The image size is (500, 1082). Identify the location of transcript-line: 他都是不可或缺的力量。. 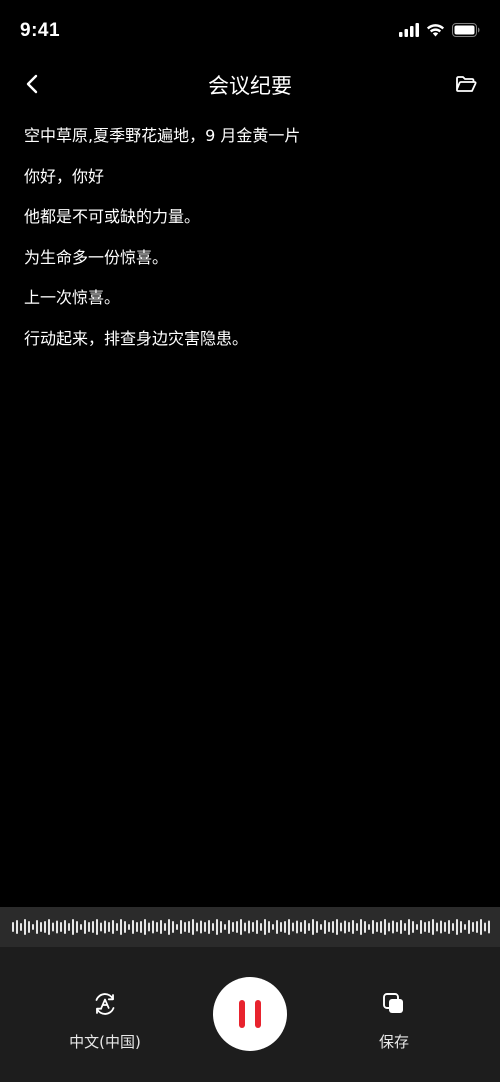
(112, 216).